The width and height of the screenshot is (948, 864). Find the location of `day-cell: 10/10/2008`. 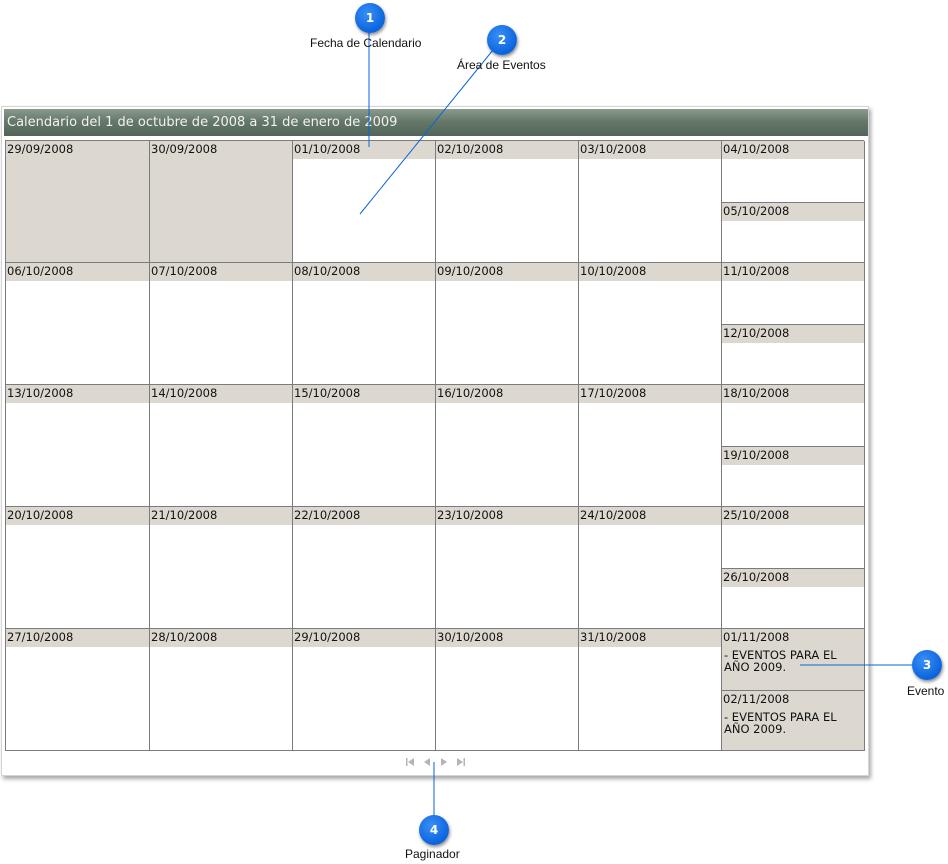

day-cell: 10/10/2008 is located at coordinates (650, 324).